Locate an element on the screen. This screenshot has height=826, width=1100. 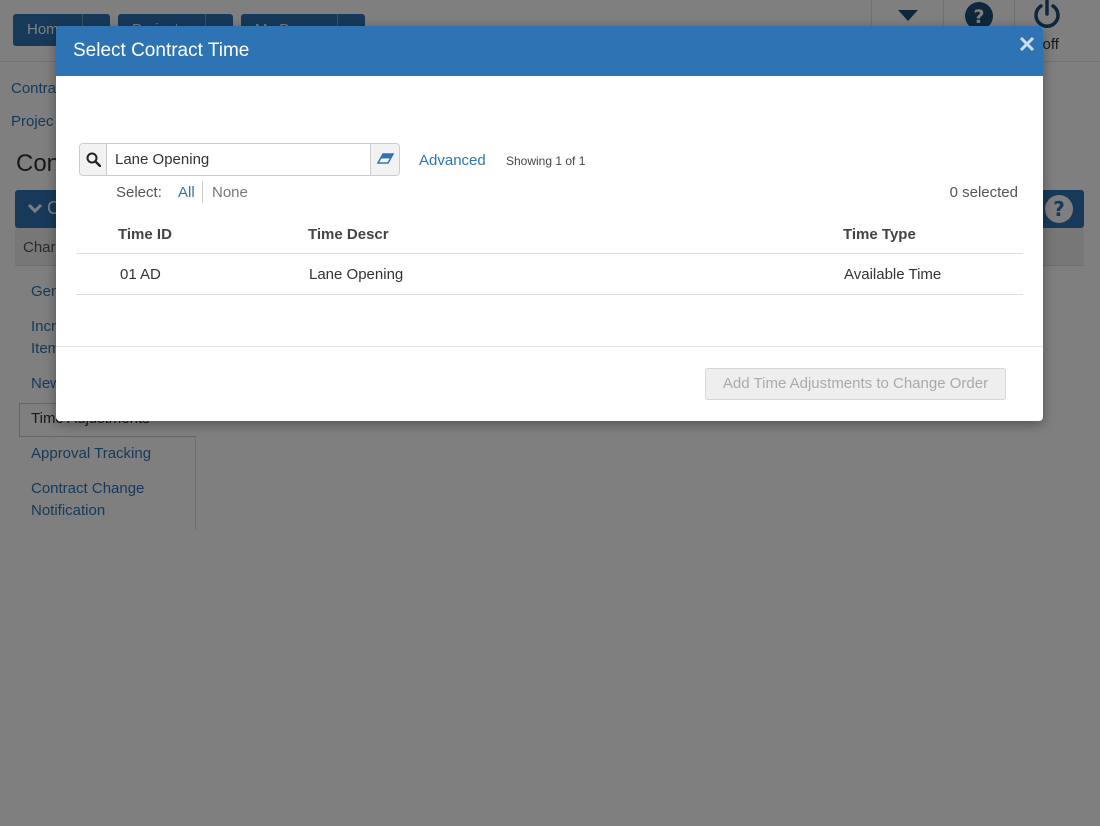
cell-time-descr: Lane Opening is located at coordinates (356, 274).